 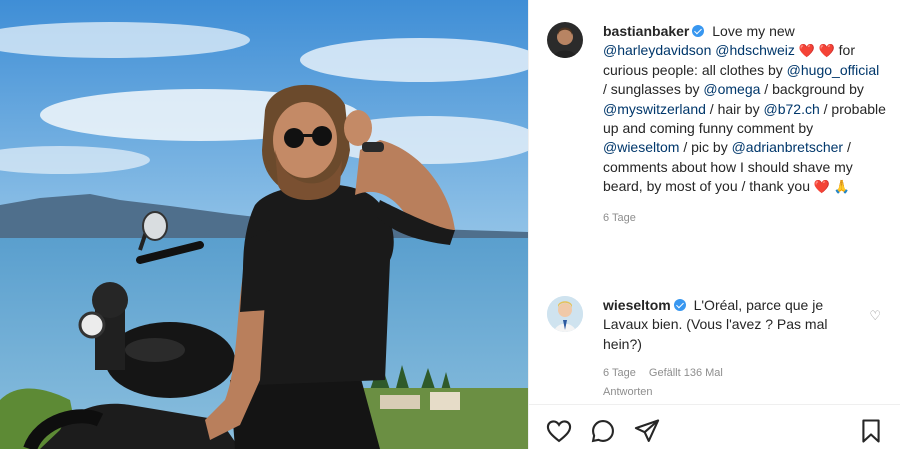 I want to click on mention-link: @hugo_official, so click(x=833, y=70).